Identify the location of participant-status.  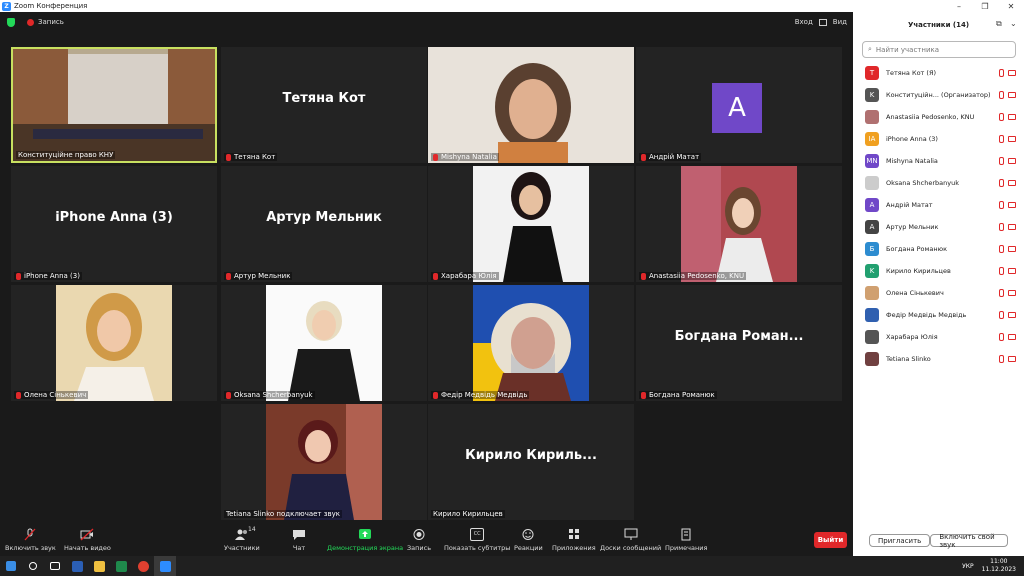
(1007, 227).